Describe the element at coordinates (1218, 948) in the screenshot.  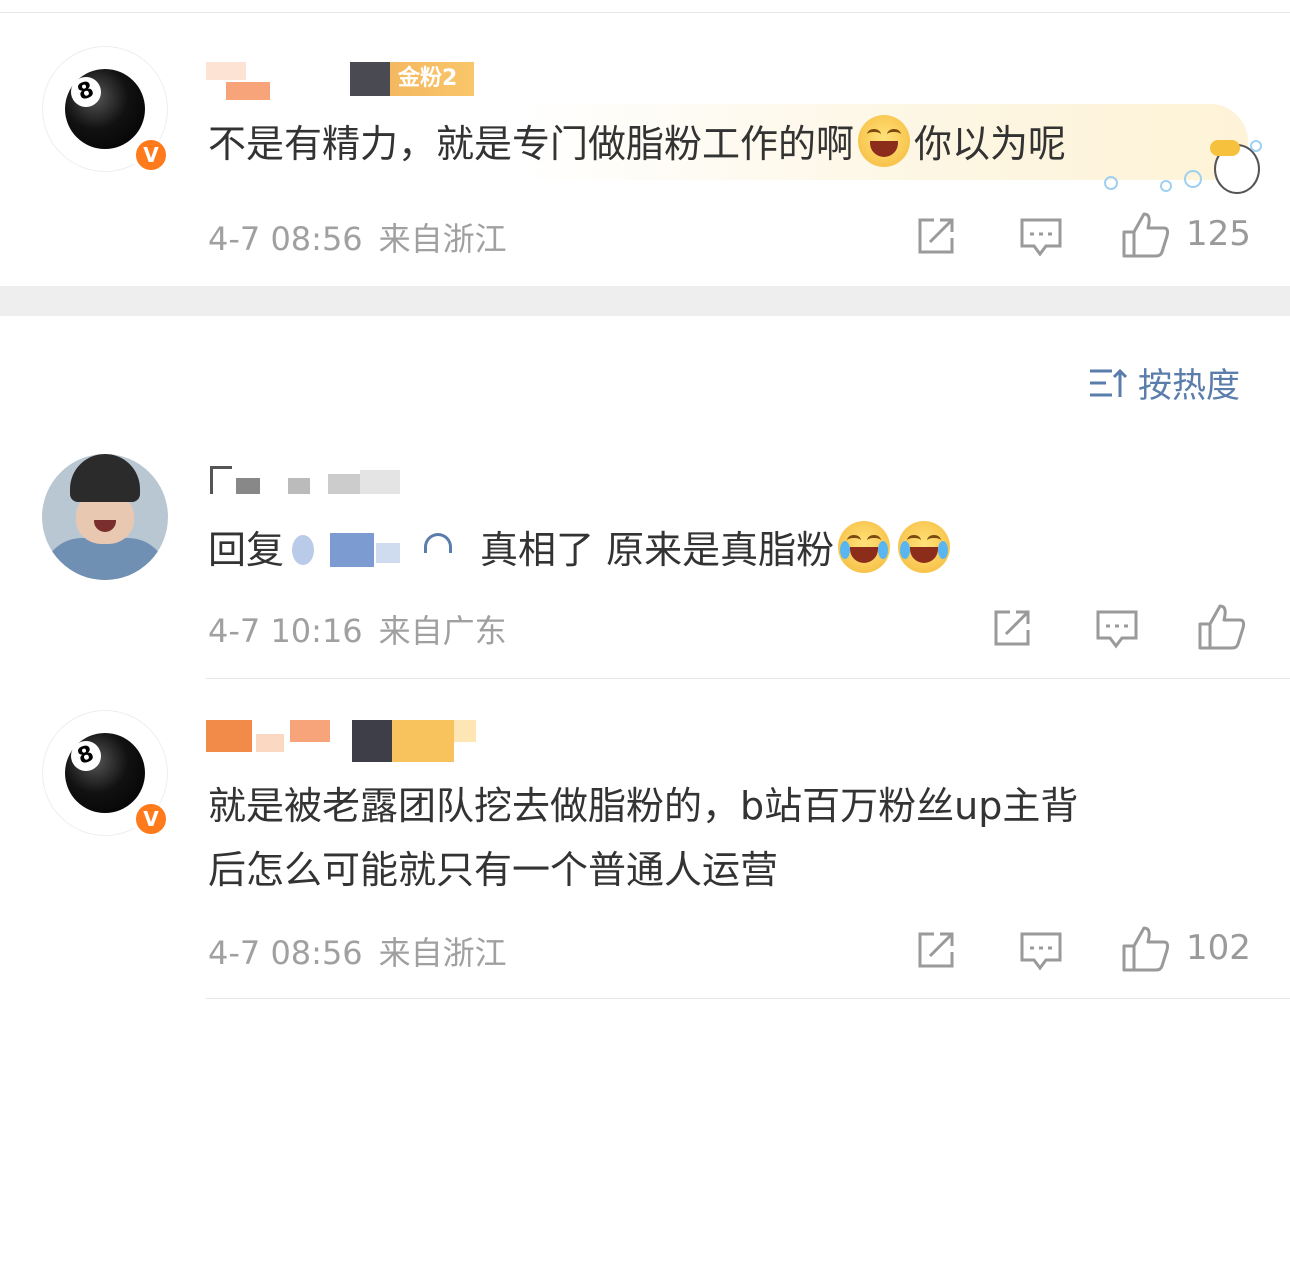
I see `like-count: 102` at that location.